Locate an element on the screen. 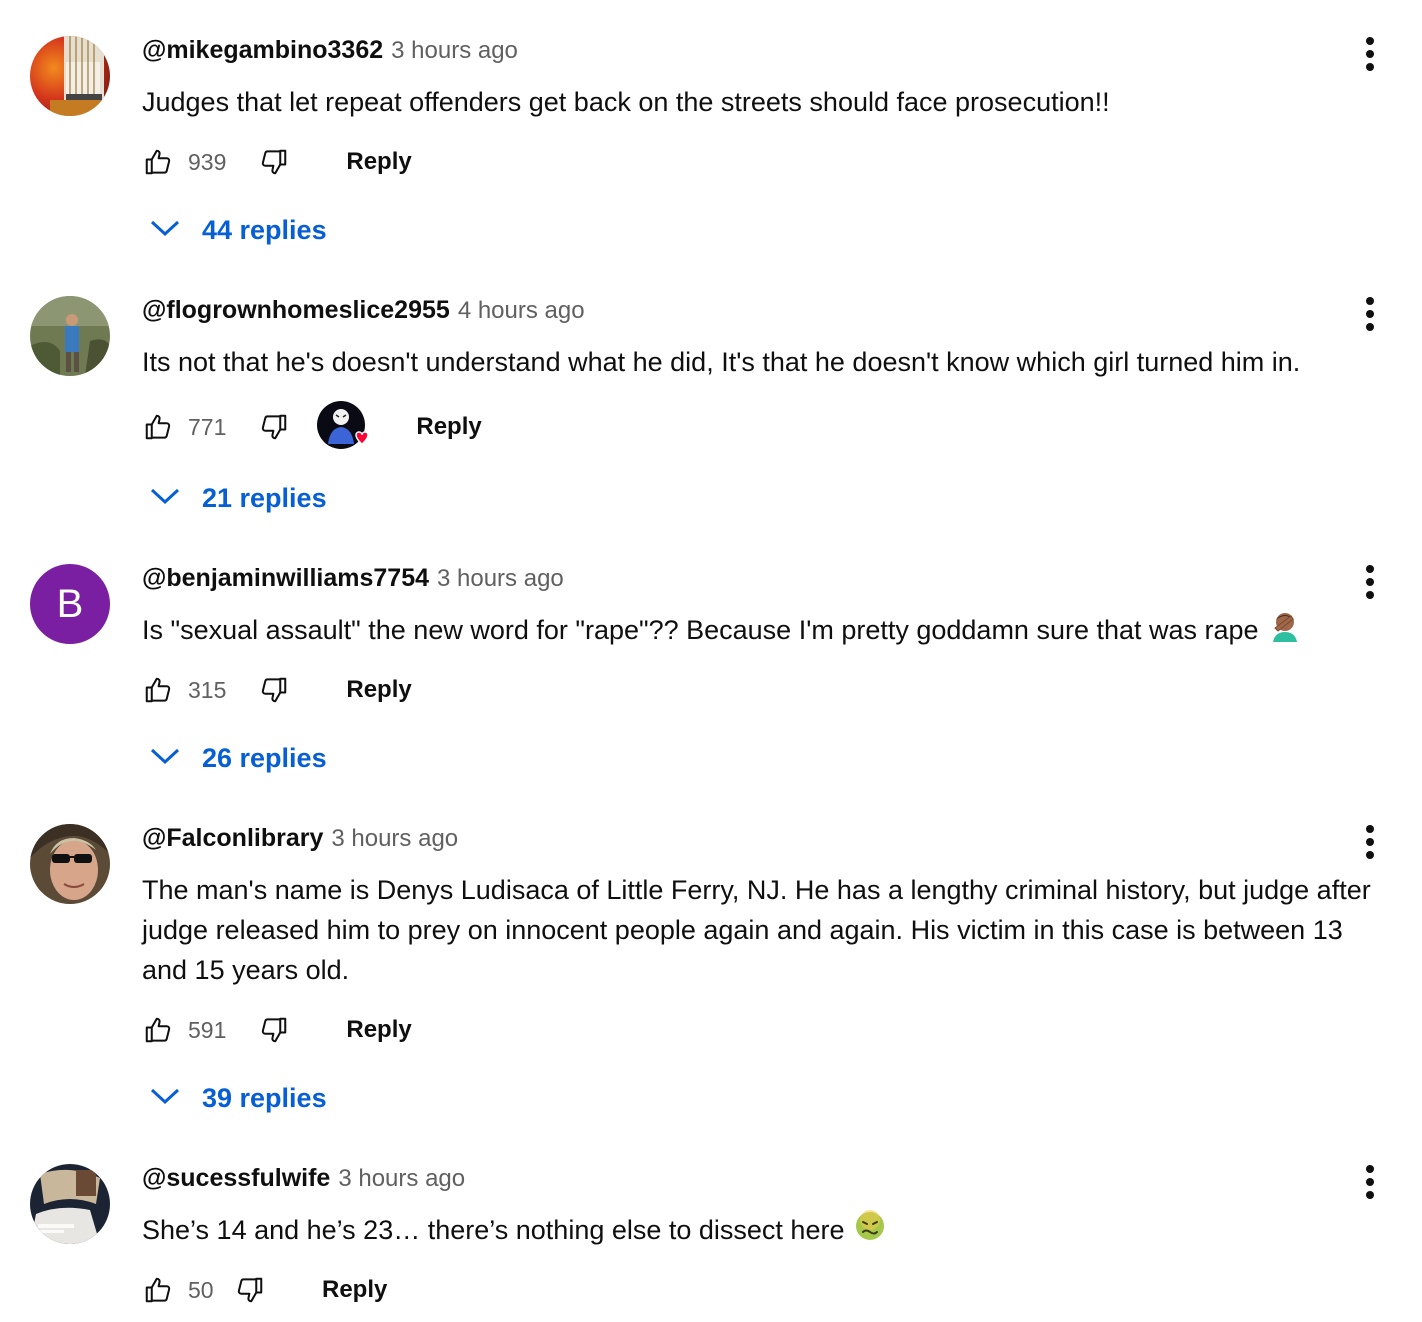 The width and height of the screenshot is (1422, 1322). comment-actions: 591 Reply is located at coordinates (277, 1030).